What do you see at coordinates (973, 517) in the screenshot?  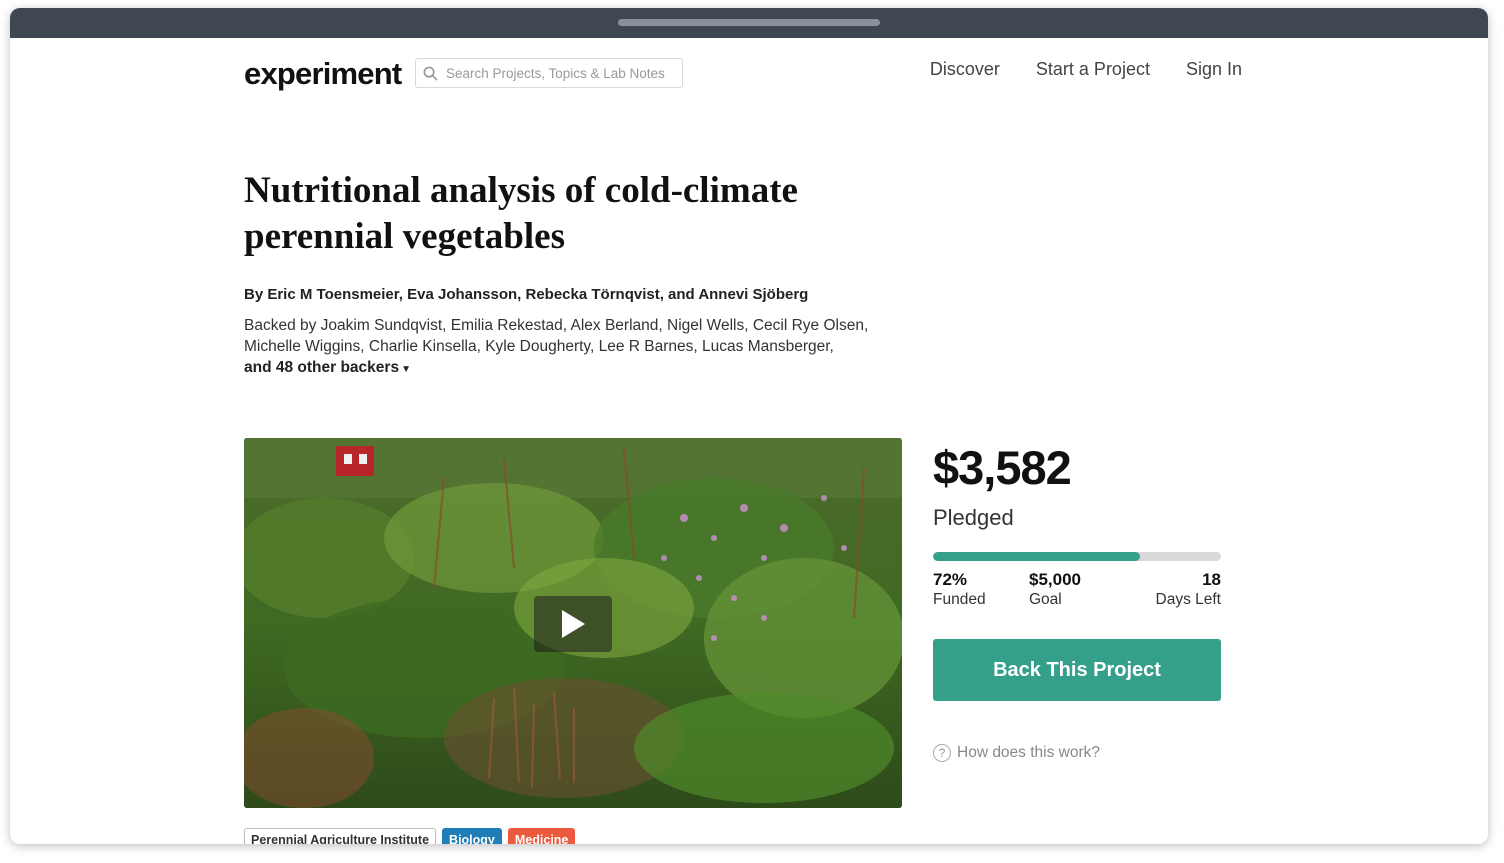 I see `pledged-label: Pledged` at bounding box center [973, 517].